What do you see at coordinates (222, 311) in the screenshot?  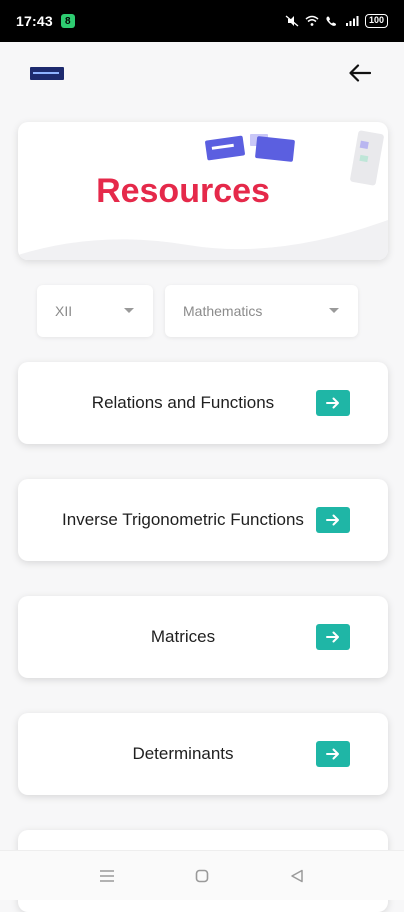 I see `subject-select-value: Mathematics` at bounding box center [222, 311].